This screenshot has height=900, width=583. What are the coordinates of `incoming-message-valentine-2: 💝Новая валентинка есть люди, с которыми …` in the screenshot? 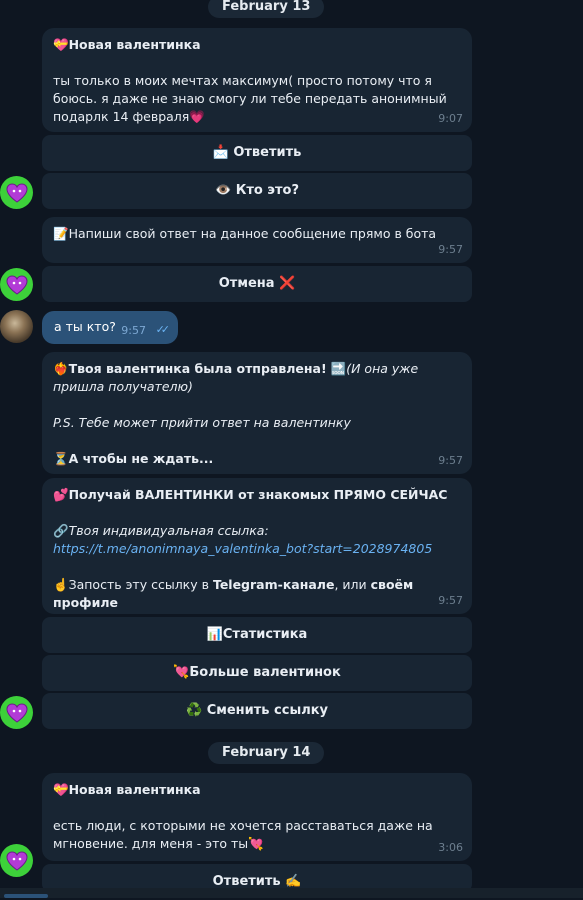 It's located at (257, 817).